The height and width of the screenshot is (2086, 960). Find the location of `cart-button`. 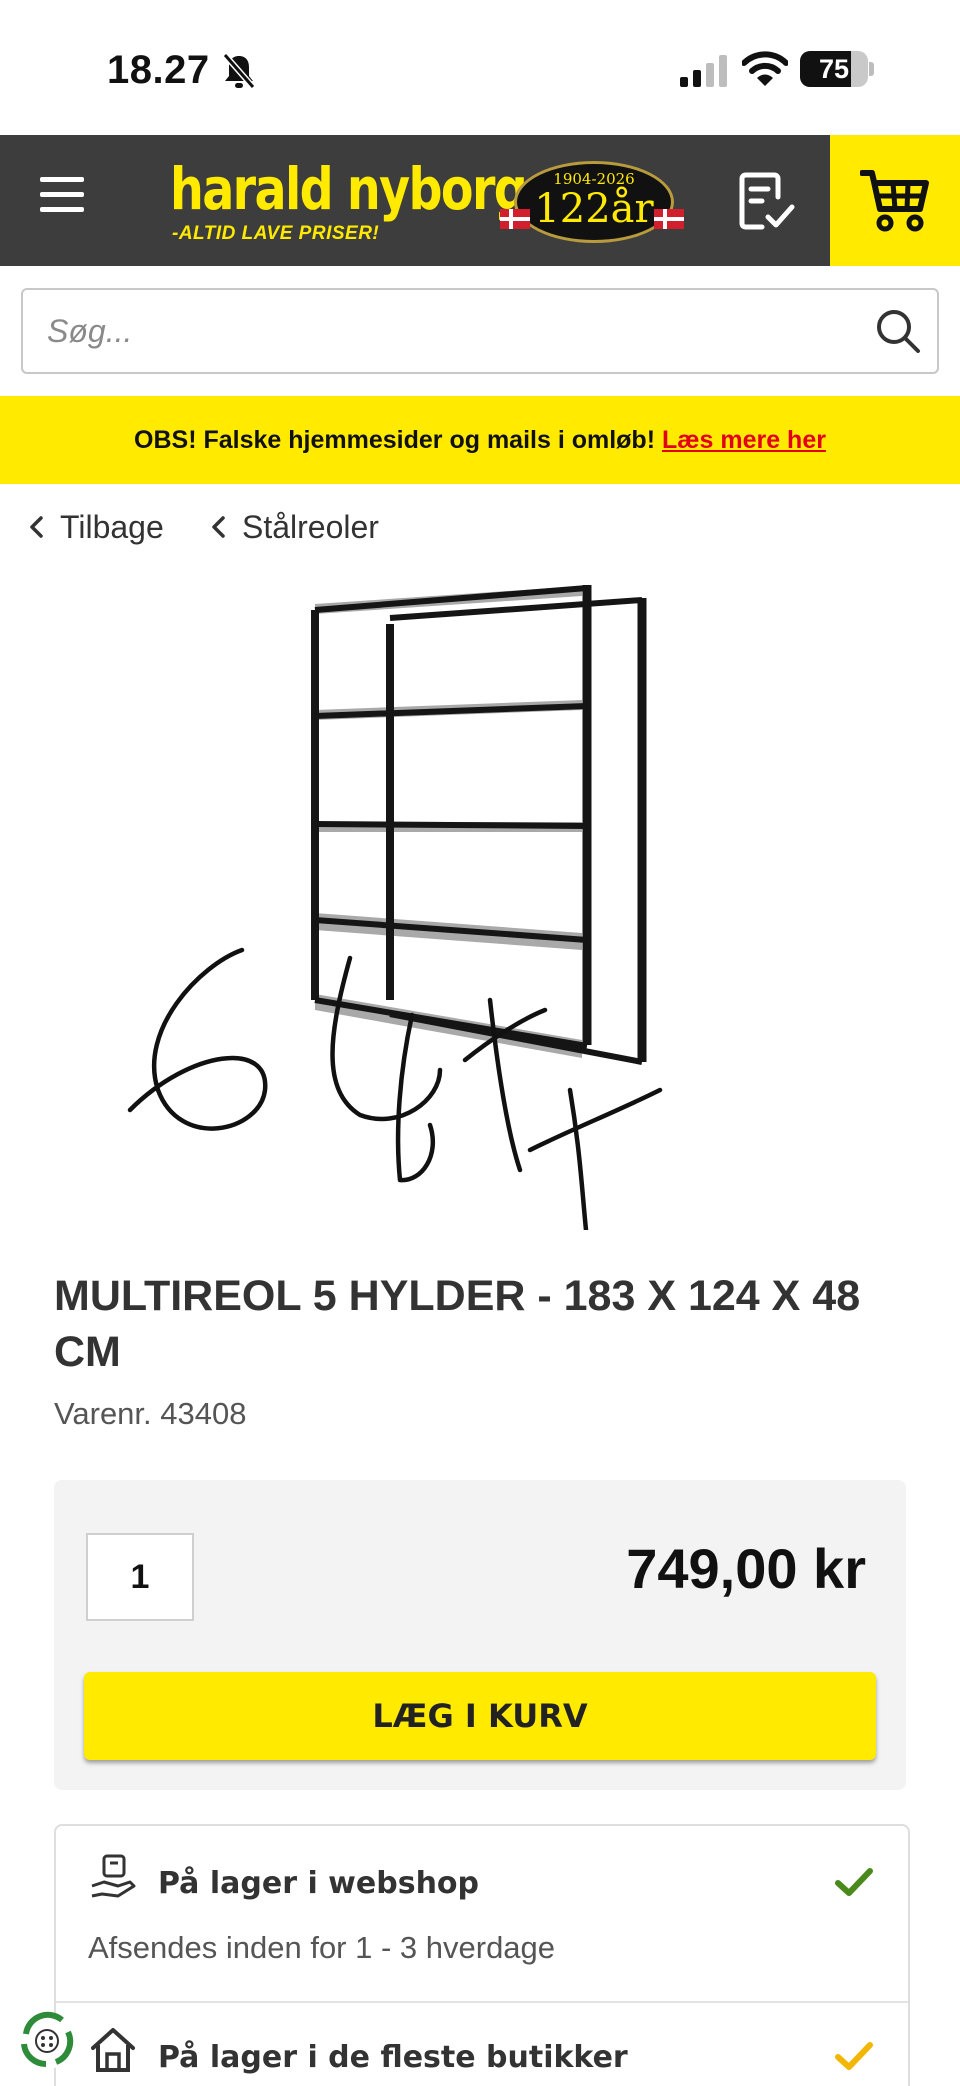

cart-button is located at coordinates (895, 200).